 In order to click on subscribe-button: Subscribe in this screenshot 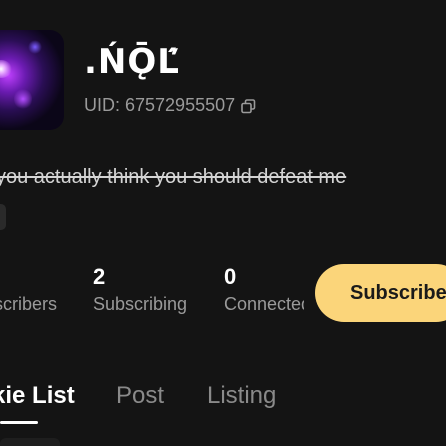, I will do `click(380, 293)`.